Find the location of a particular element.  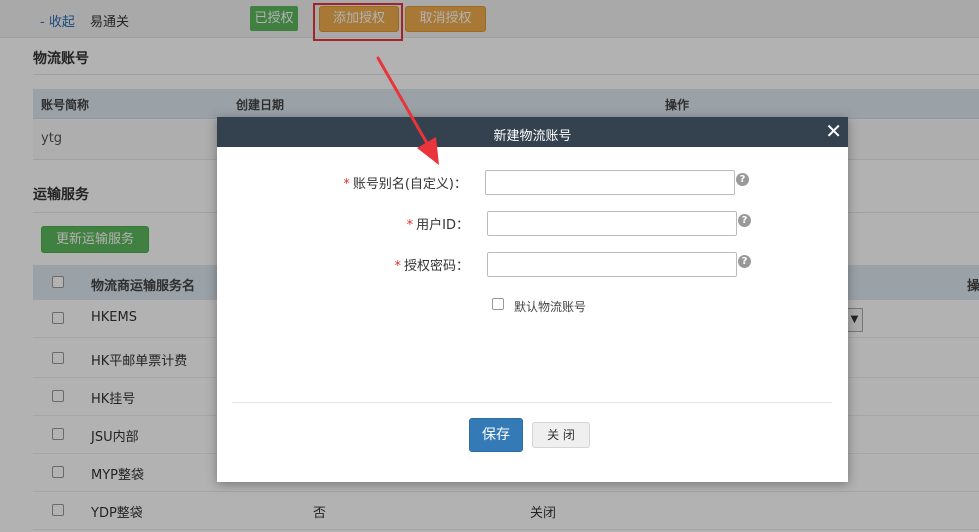

user-id-input is located at coordinates (612, 223).